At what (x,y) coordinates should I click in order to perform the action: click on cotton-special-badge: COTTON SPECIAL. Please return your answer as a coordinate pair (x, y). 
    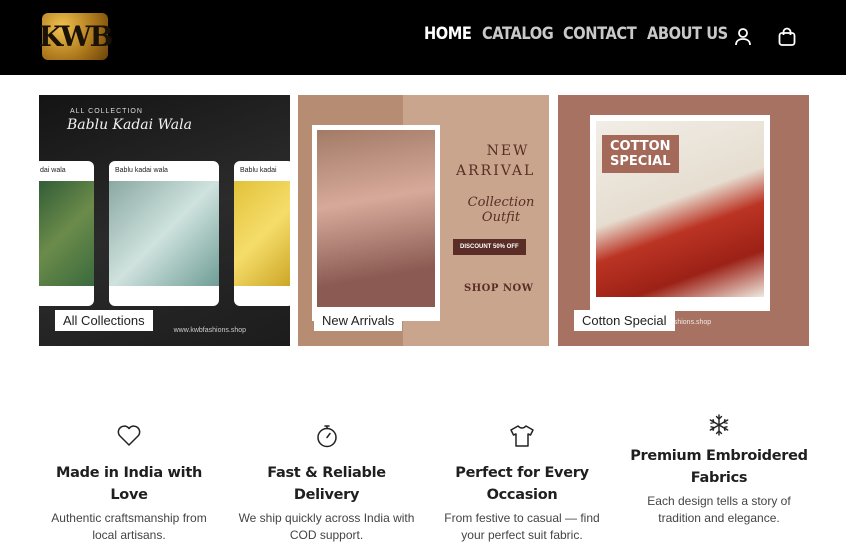
    Looking at the image, I should click on (640, 154).